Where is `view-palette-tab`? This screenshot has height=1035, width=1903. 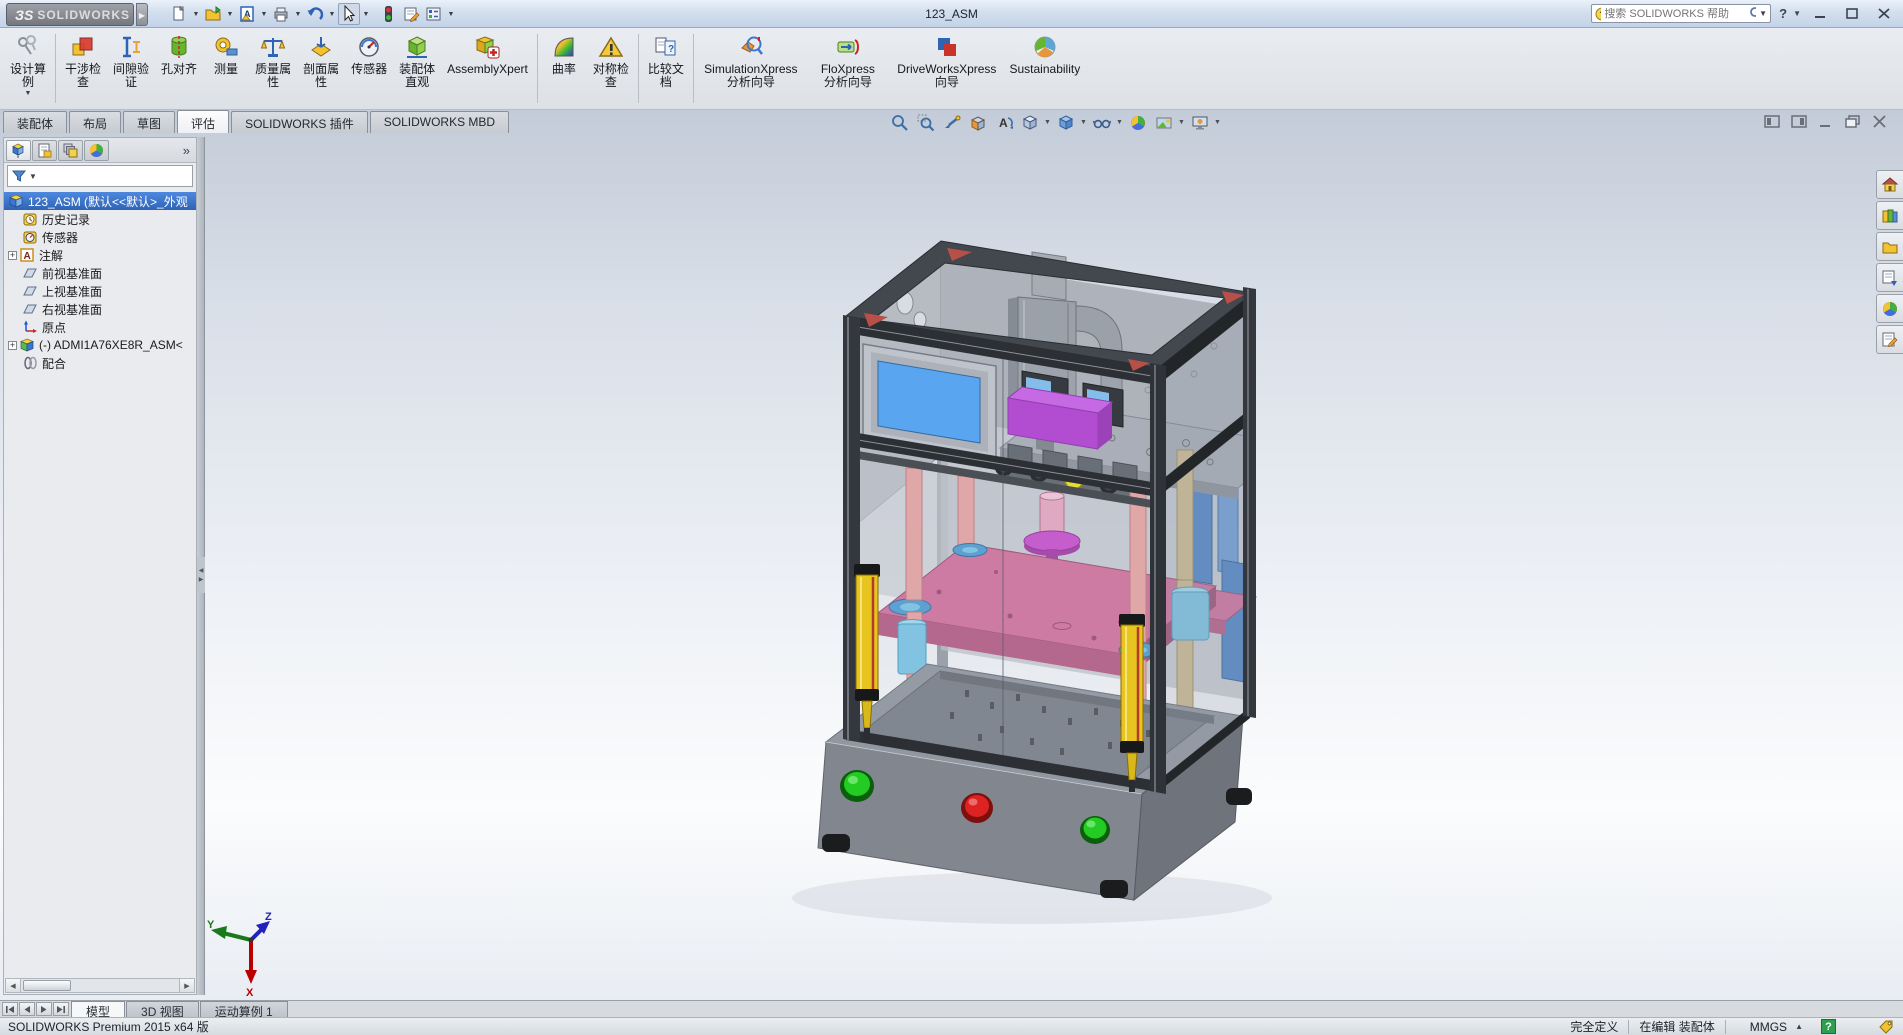 view-palette-tab is located at coordinates (1889, 277).